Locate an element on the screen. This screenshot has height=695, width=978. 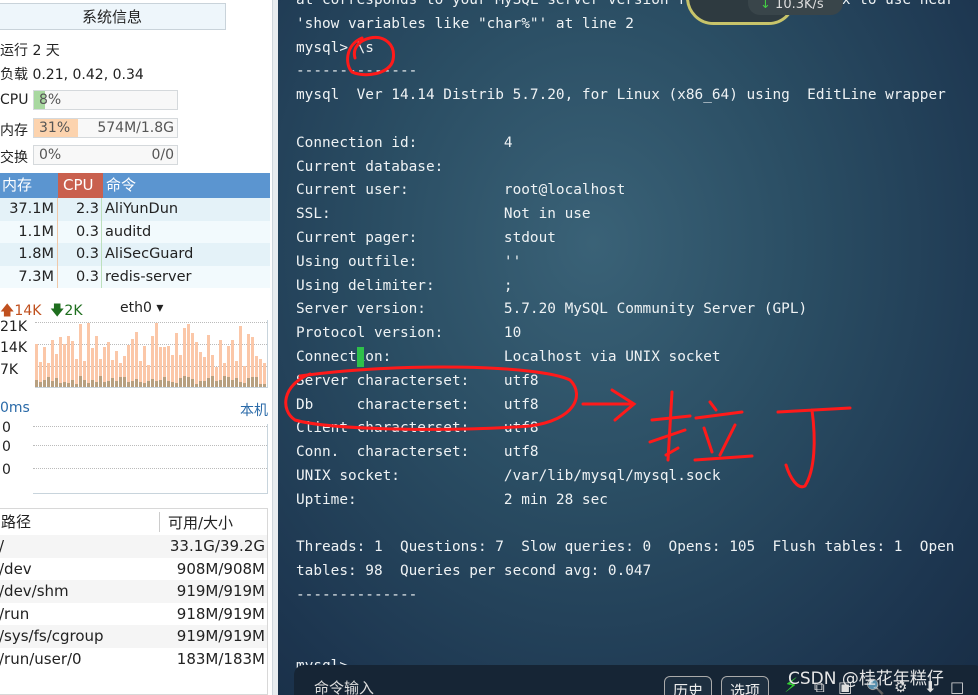
handwriting-latin is located at coordinates (750, 439).